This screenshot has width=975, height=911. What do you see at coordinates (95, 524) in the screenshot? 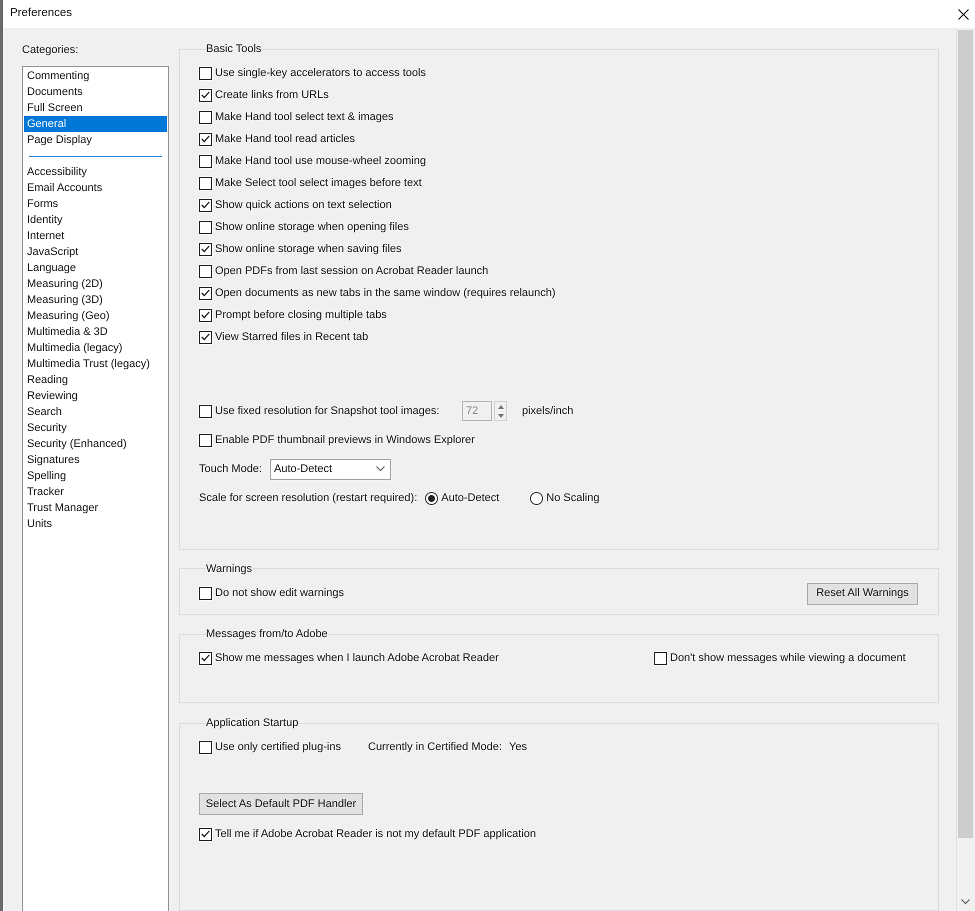
I see `category-item: Units` at bounding box center [95, 524].